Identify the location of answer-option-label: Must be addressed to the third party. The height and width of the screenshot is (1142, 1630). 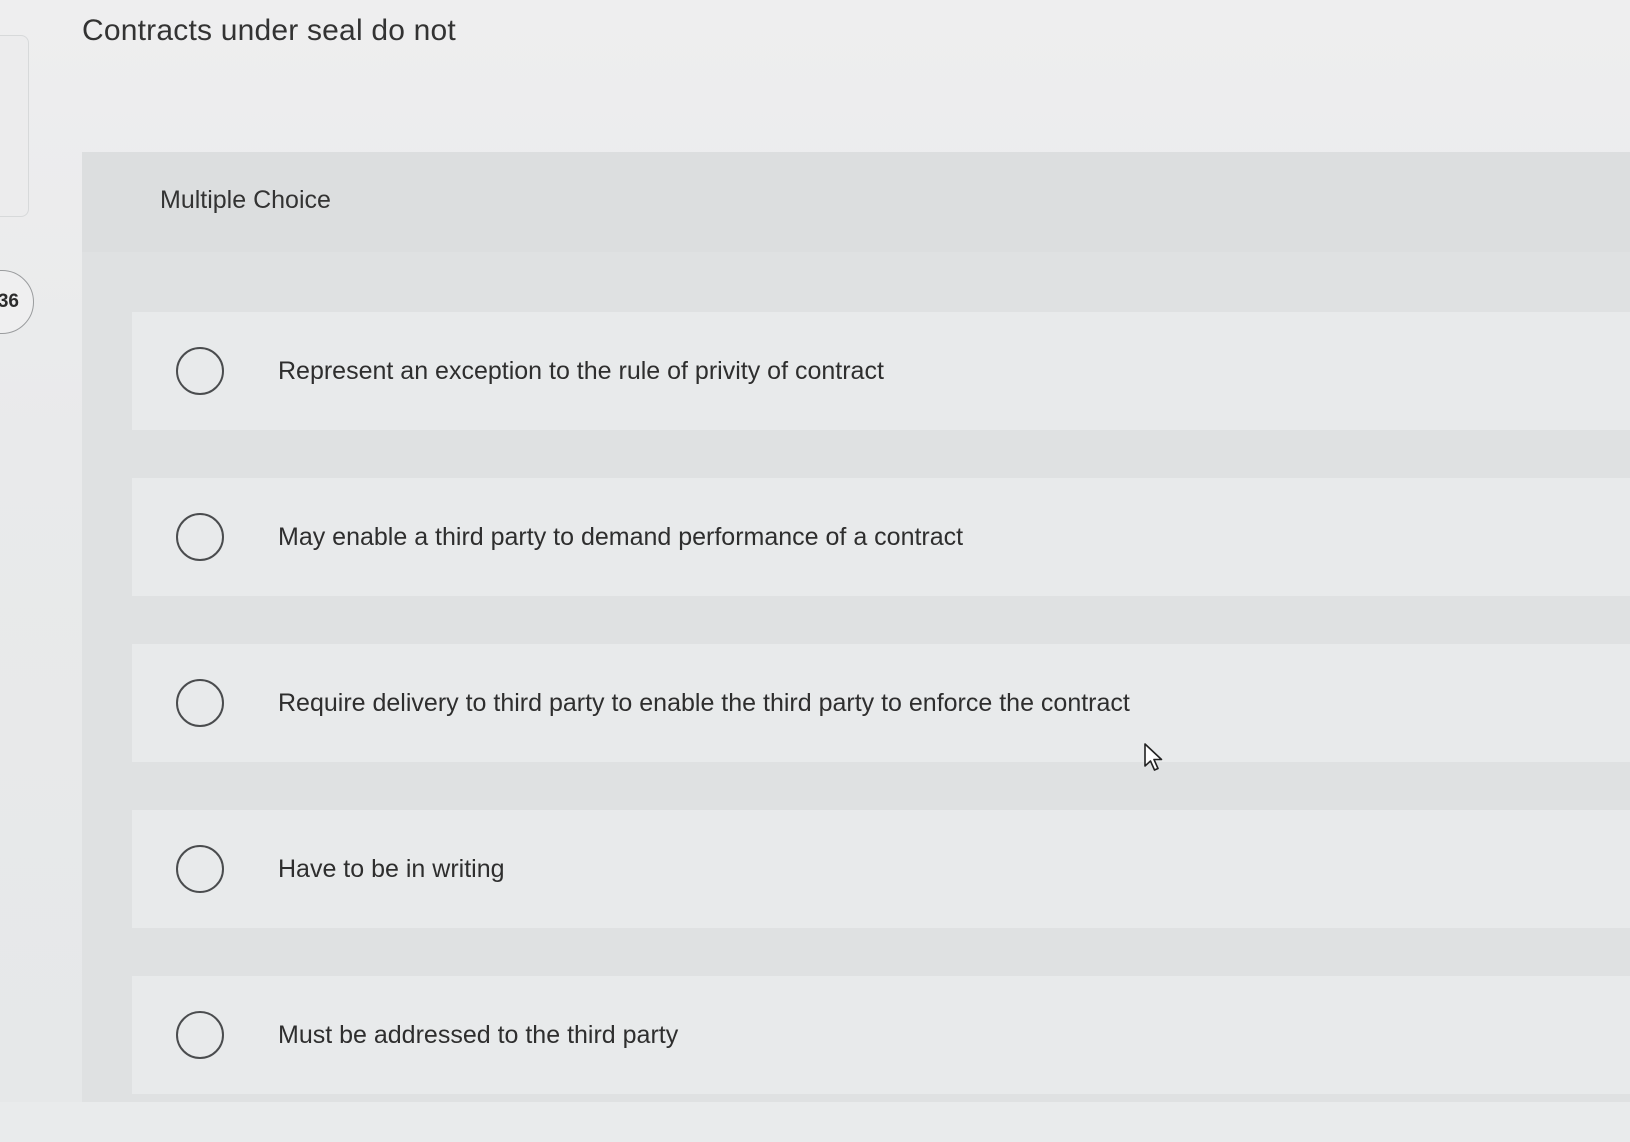
(478, 1034).